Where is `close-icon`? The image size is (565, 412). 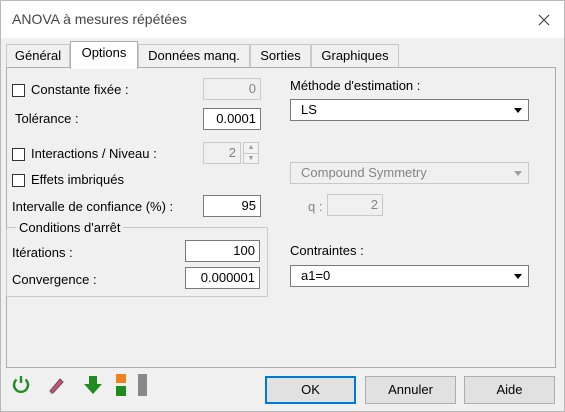
close-icon is located at coordinates (544, 20).